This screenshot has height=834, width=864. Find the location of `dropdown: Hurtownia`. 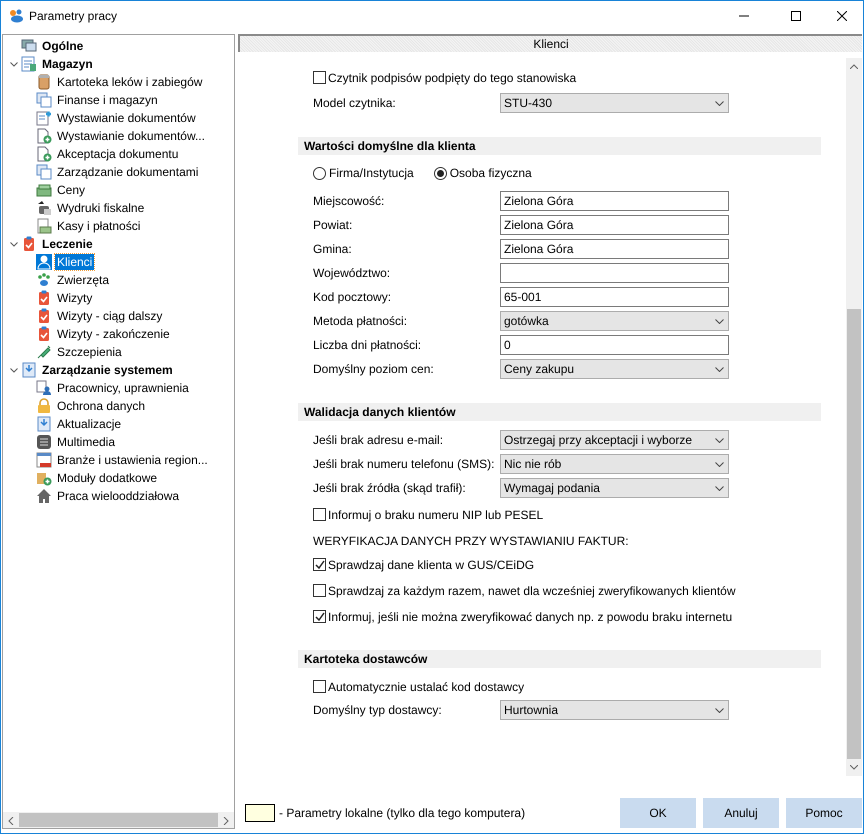

dropdown: Hurtownia is located at coordinates (614, 710).